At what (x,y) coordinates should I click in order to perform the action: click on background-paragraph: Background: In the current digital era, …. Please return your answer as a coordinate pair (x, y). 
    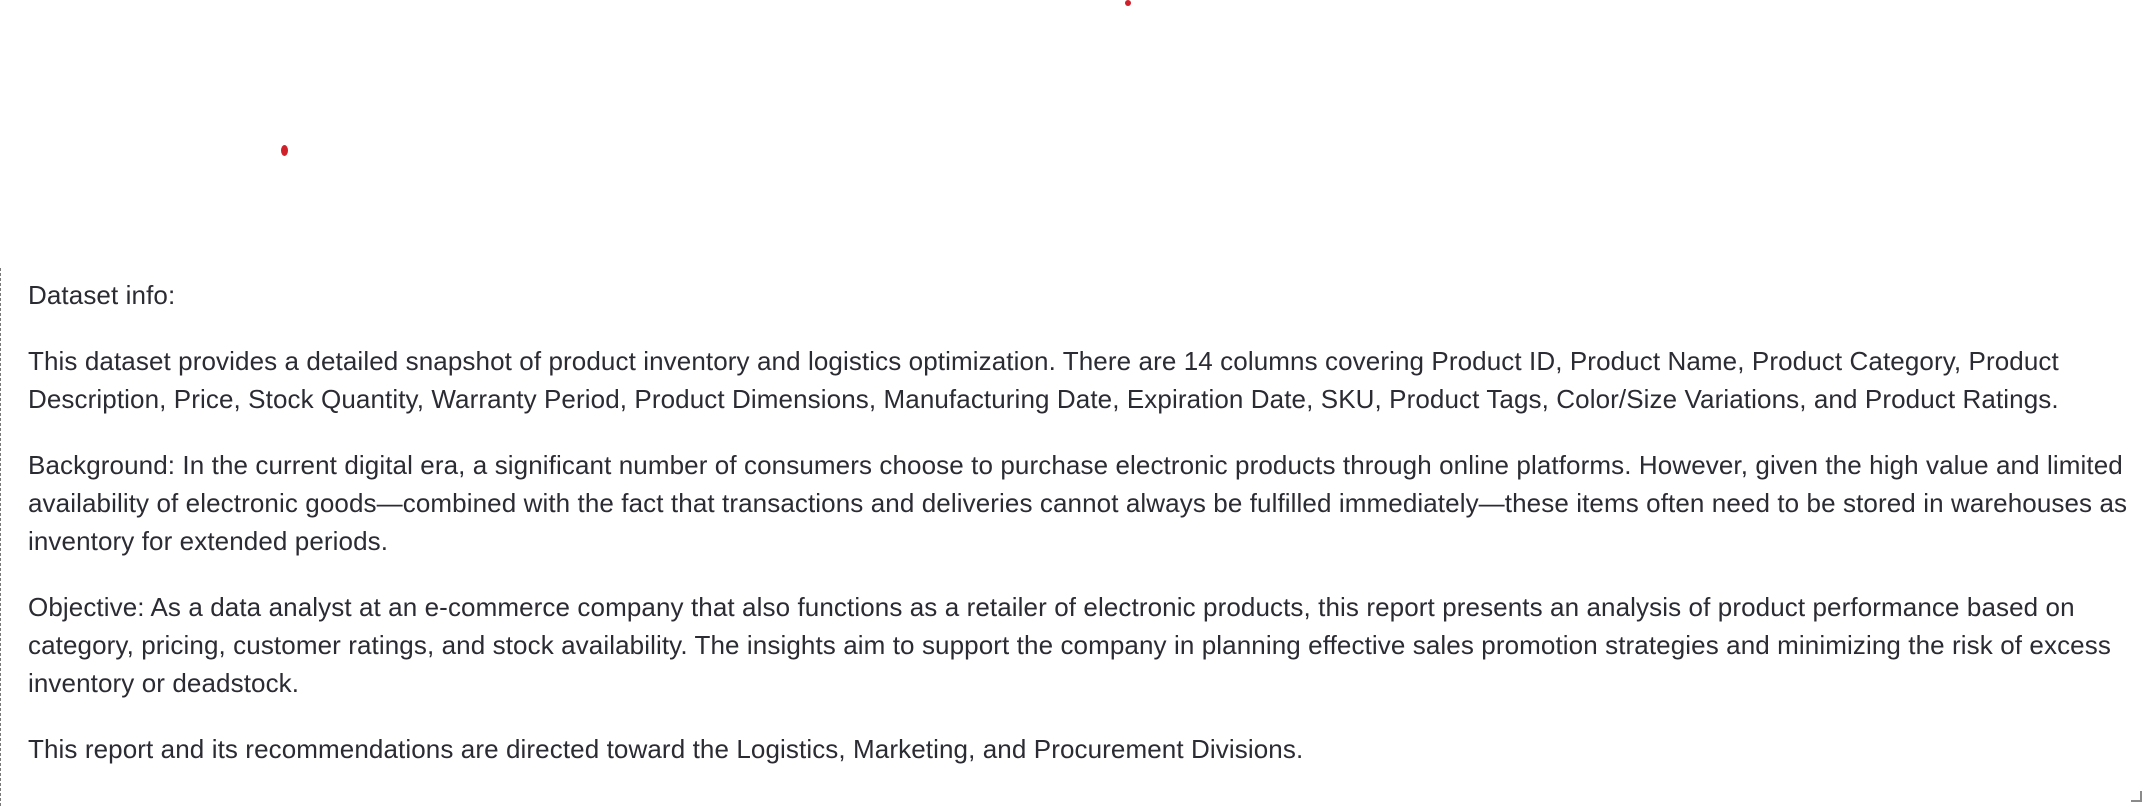
    Looking at the image, I should click on (1078, 503).